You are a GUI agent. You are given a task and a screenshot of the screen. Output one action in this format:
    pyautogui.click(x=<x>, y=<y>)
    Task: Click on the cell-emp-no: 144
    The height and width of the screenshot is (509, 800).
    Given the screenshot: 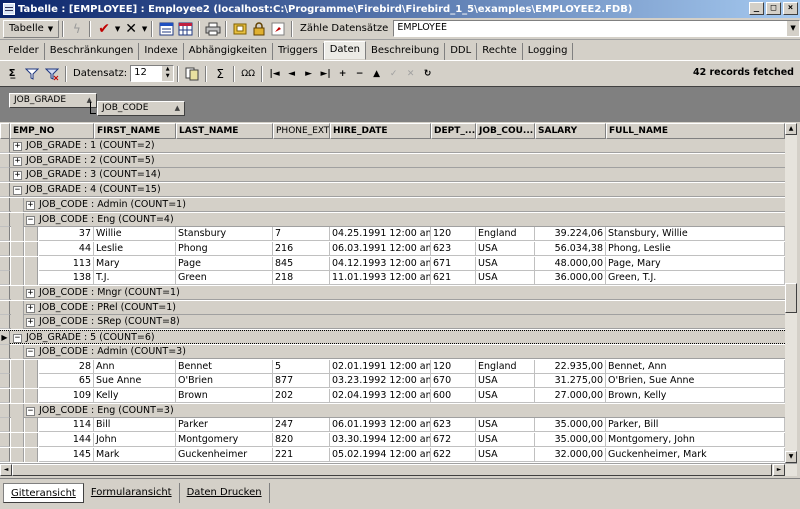 What is the action you would take?
    pyautogui.click(x=66, y=440)
    